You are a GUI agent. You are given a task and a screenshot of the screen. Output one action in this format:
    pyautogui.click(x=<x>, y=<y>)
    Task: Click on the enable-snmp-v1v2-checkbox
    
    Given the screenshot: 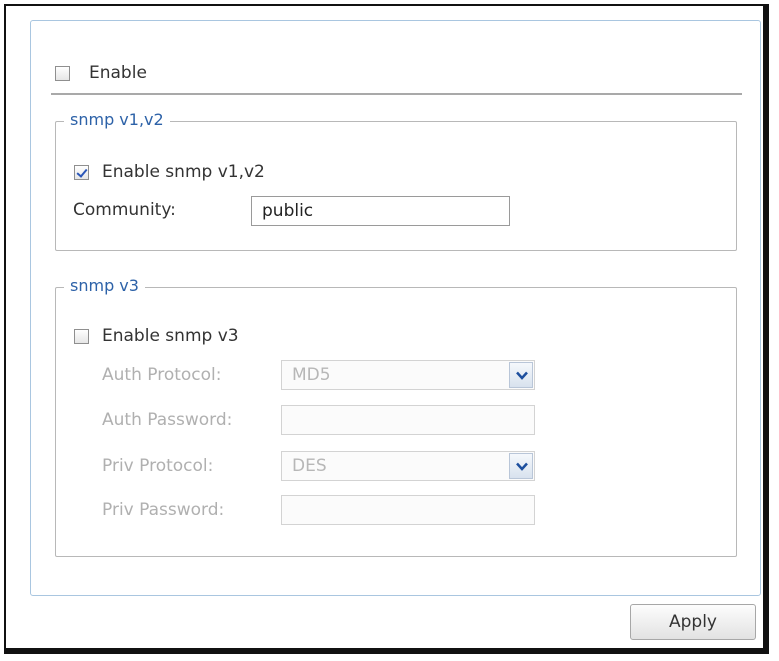 What is the action you would take?
    pyautogui.click(x=81, y=172)
    